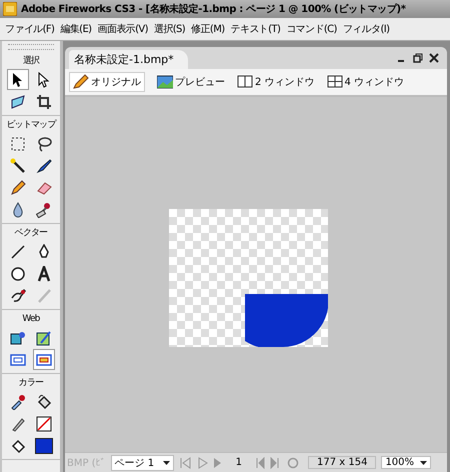  What do you see at coordinates (18, 79) in the screenshot?
I see `pointer-tool` at bounding box center [18, 79].